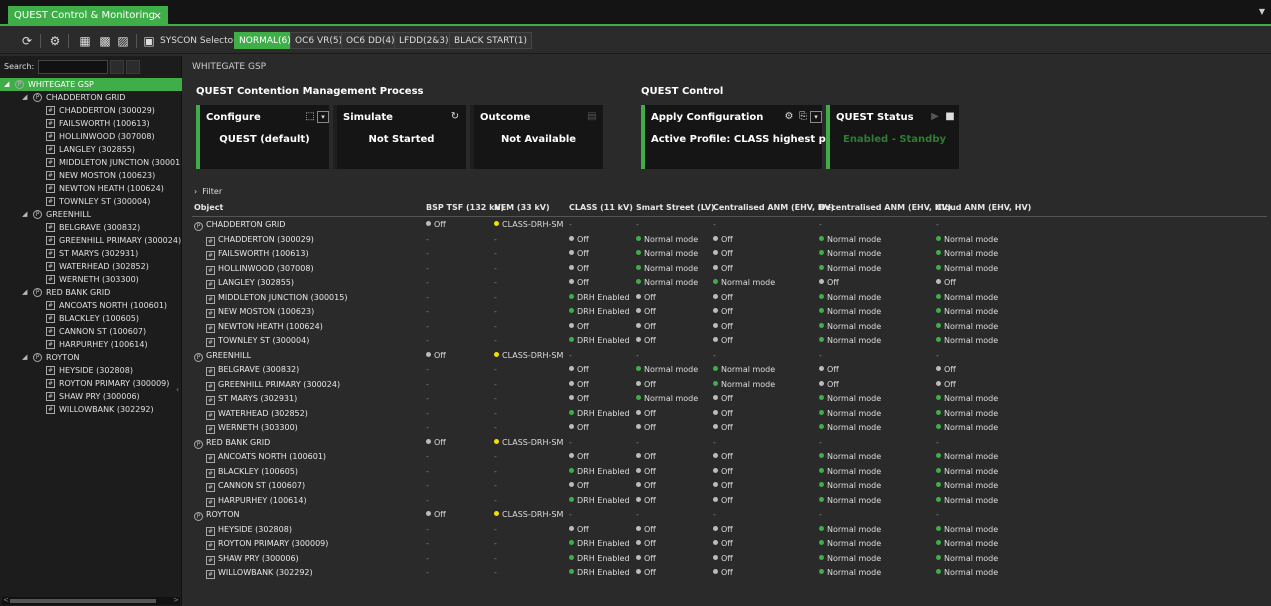 The height and width of the screenshot is (606, 1271). Describe the element at coordinates (208, 191) in the screenshot. I see `filter-toggle: › Filter` at that location.